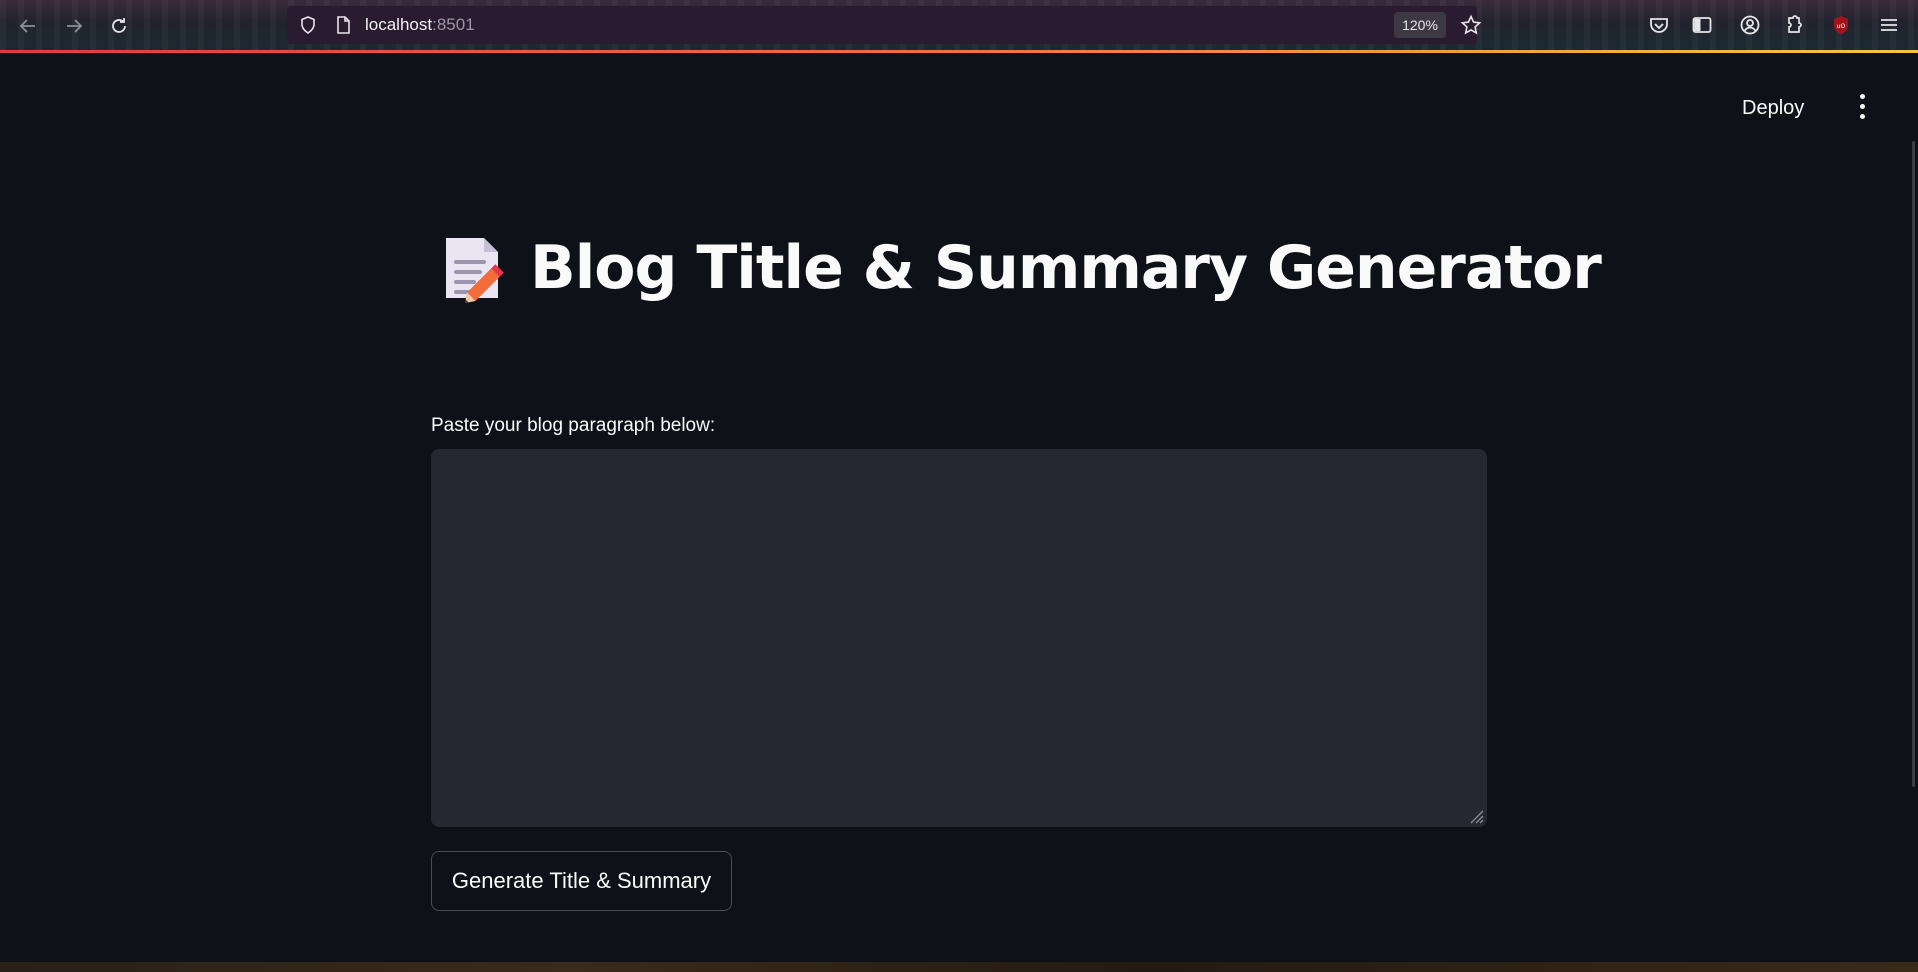 Image resolution: width=1918 pixels, height=972 pixels. I want to click on generate-button: Generate Title & Summary, so click(581, 881).